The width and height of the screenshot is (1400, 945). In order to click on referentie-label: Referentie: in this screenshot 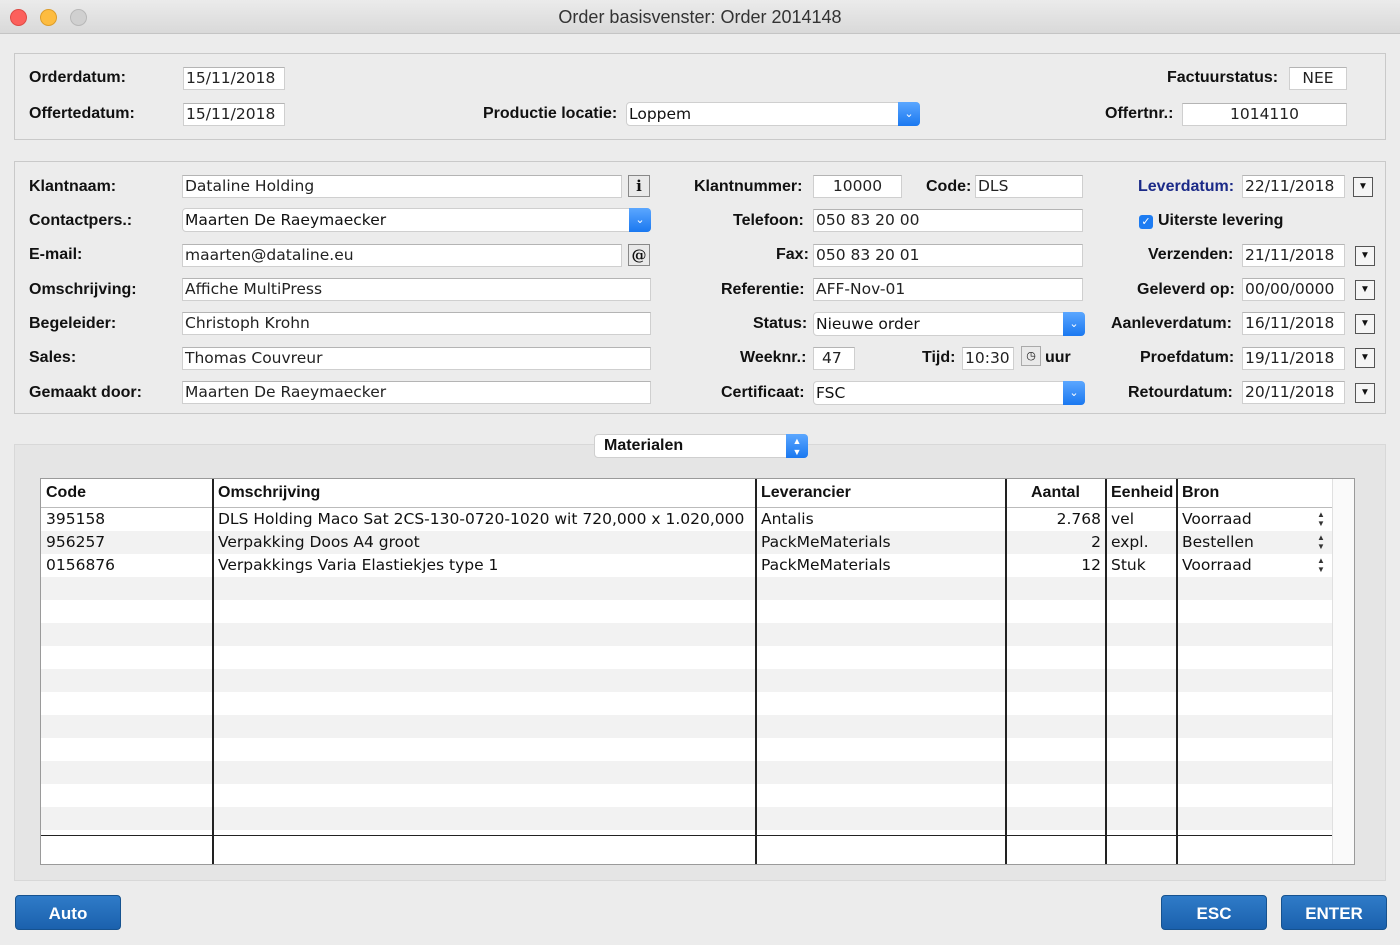, I will do `click(763, 289)`.